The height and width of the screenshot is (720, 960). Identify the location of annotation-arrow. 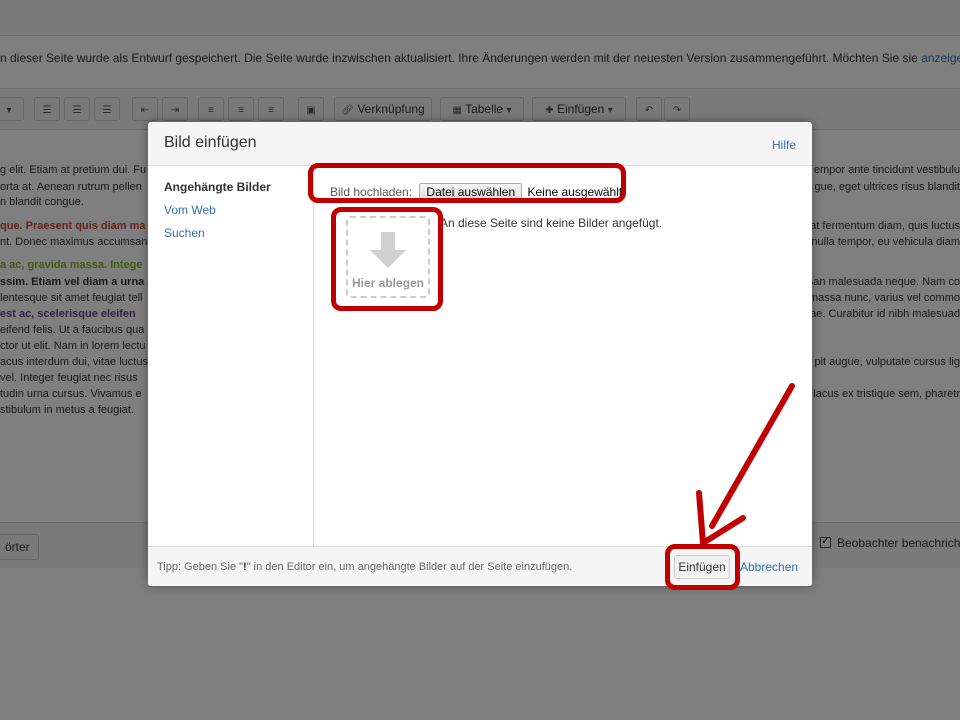
(745, 464).